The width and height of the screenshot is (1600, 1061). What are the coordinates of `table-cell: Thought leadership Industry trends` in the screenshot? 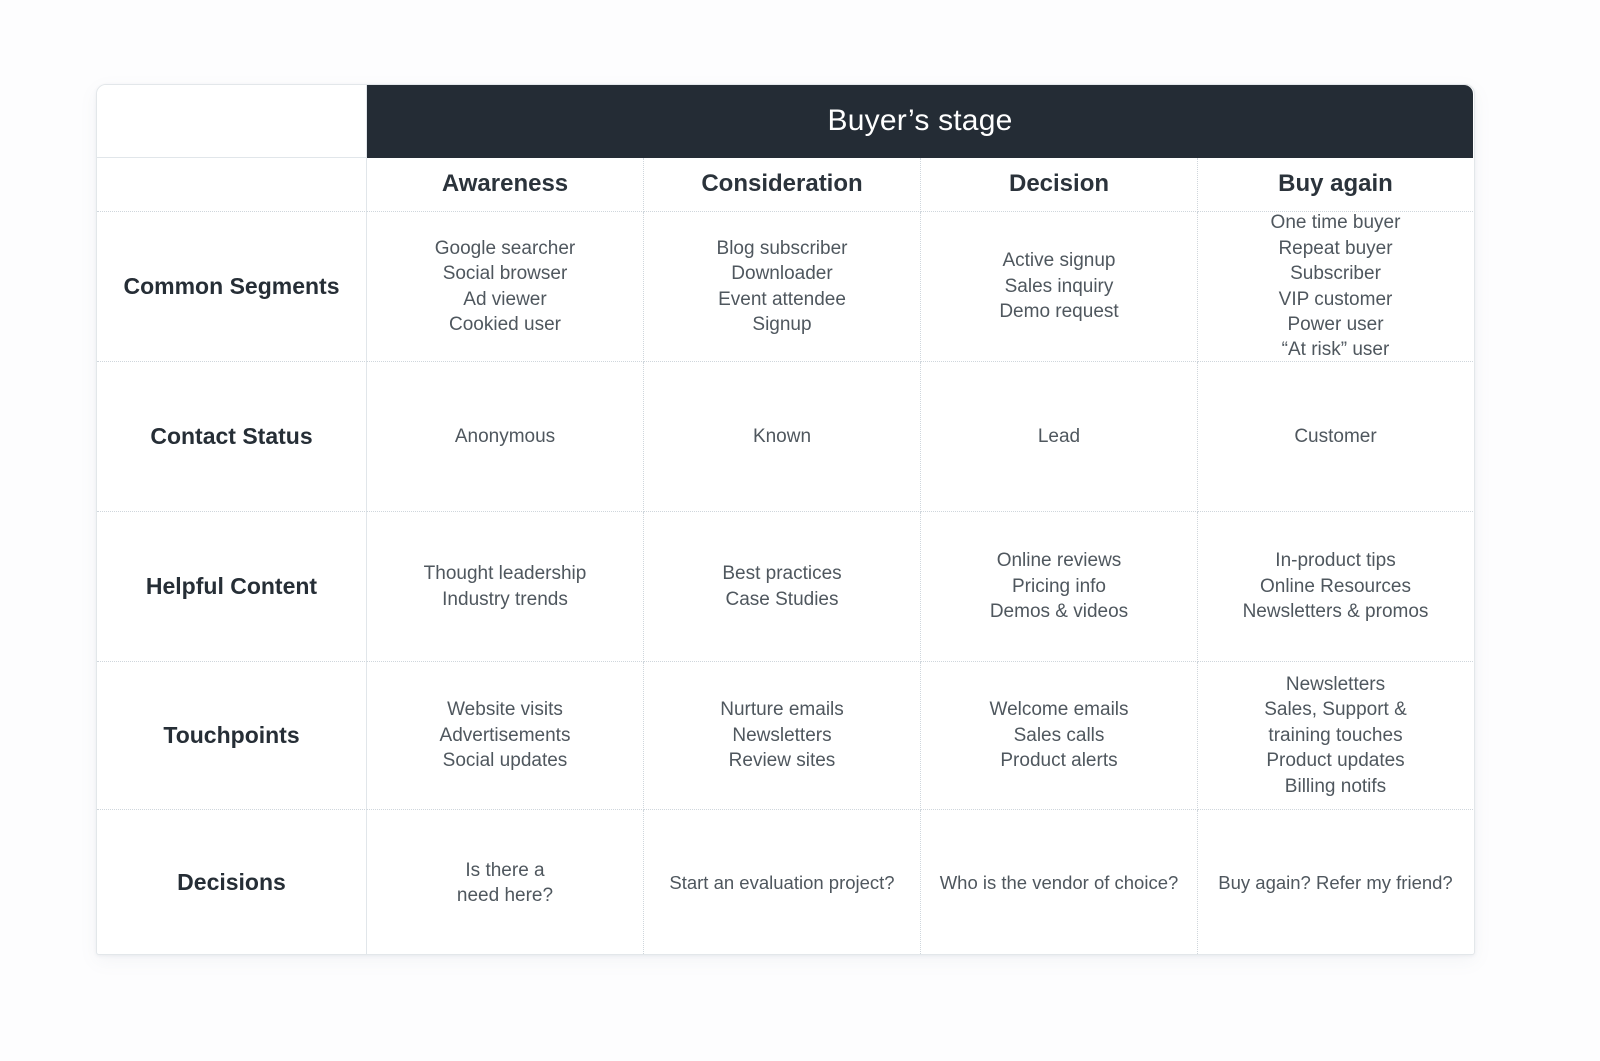 It's located at (505, 587).